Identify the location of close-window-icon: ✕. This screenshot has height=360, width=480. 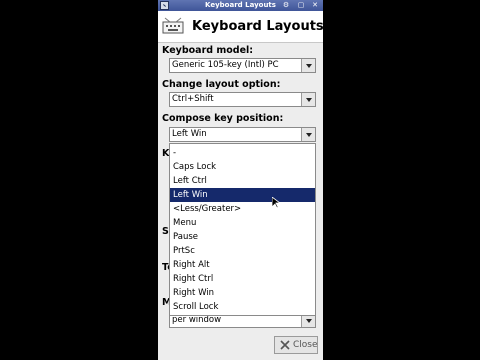
(315, 5).